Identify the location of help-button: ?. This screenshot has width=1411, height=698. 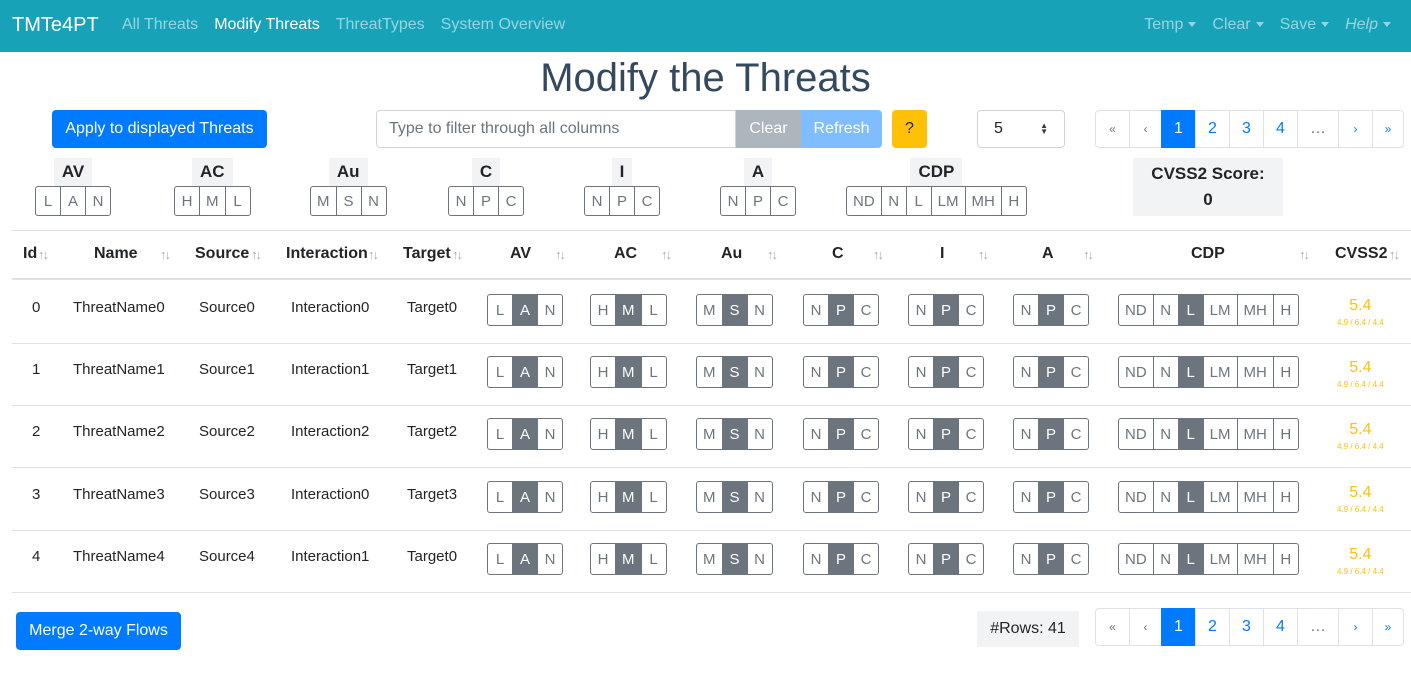
(909, 129).